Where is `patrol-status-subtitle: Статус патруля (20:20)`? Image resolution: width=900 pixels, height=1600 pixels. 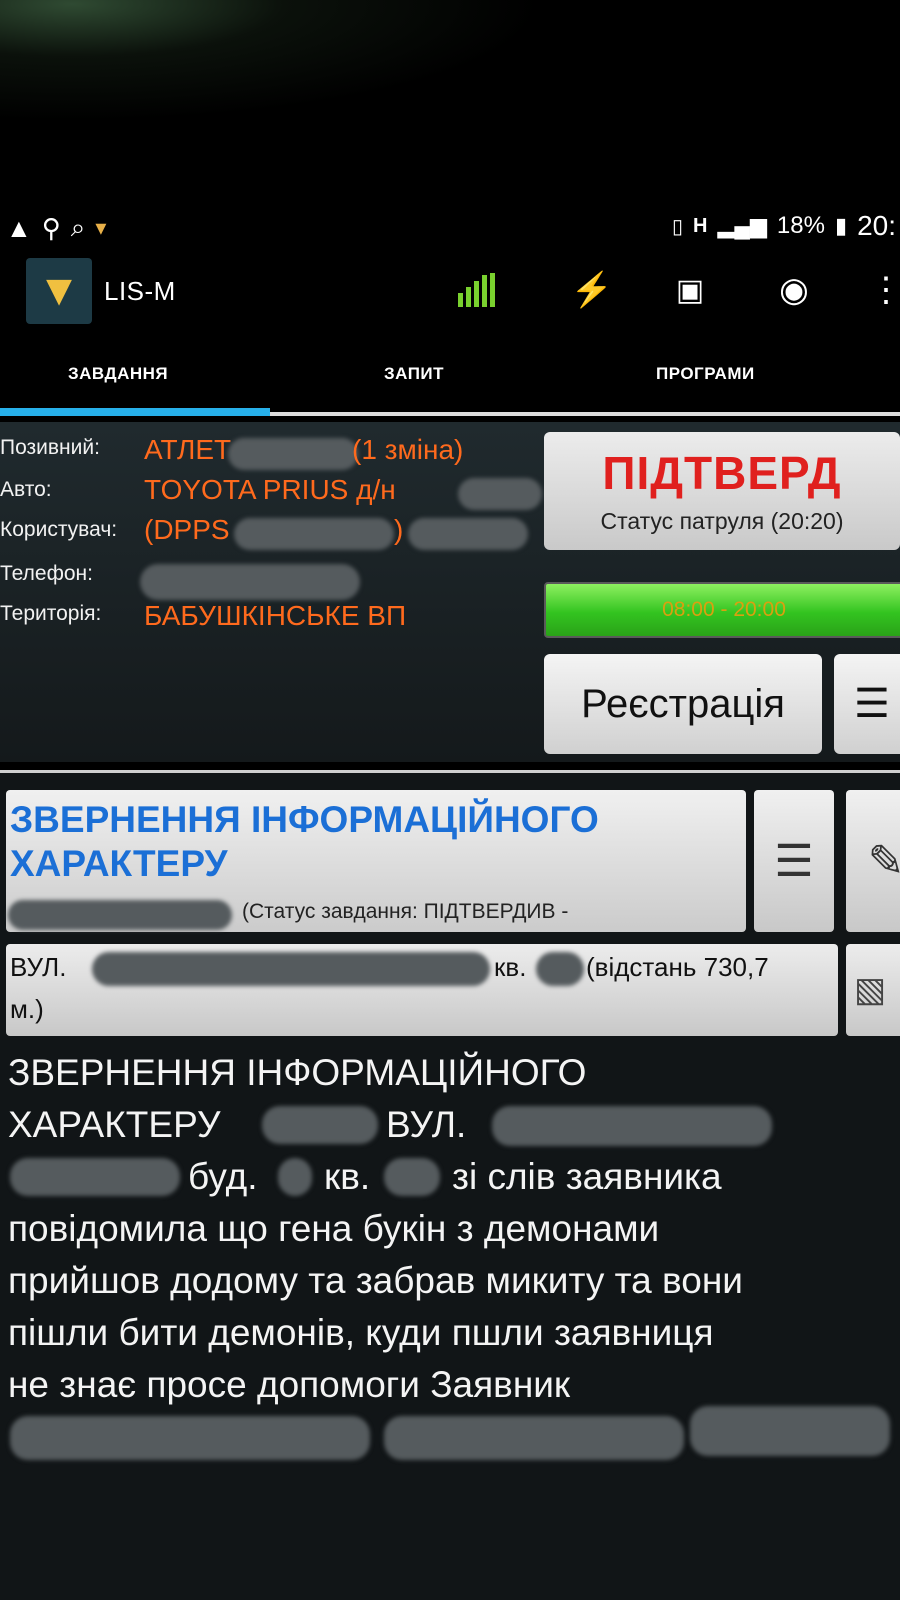 patrol-status-subtitle: Статус патруля (20:20) is located at coordinates (722, 521).